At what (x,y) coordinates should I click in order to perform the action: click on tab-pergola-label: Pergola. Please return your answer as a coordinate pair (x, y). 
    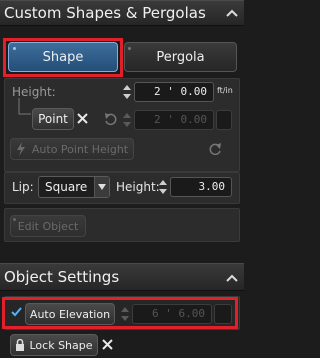
    Looking at the image, I should click on (180, 57).